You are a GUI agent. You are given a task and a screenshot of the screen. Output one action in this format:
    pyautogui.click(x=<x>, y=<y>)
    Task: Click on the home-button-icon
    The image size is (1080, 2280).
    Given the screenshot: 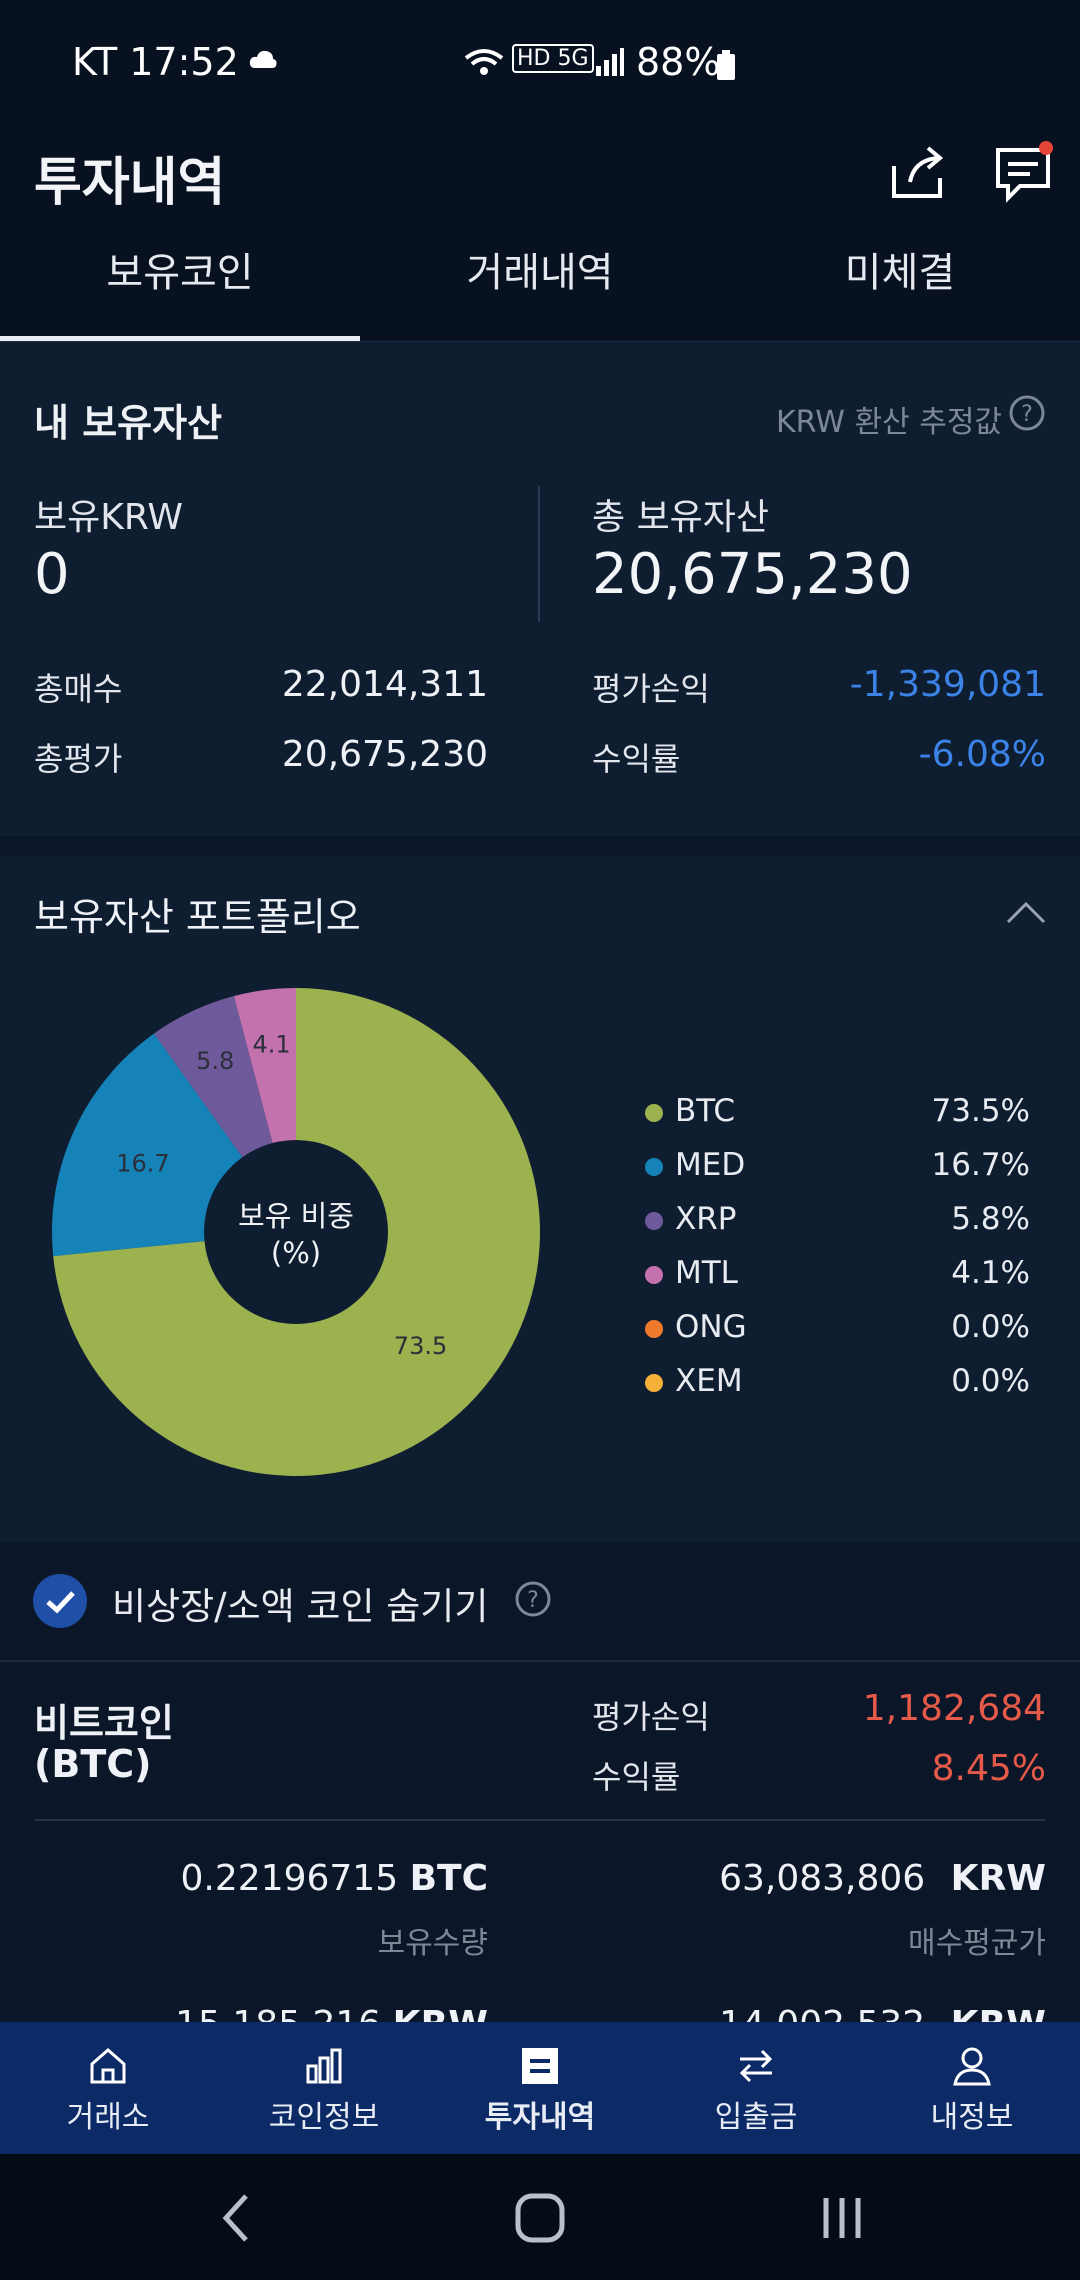 What is the action you would take?
    pyautogui.click(x=540, y=2218)
    